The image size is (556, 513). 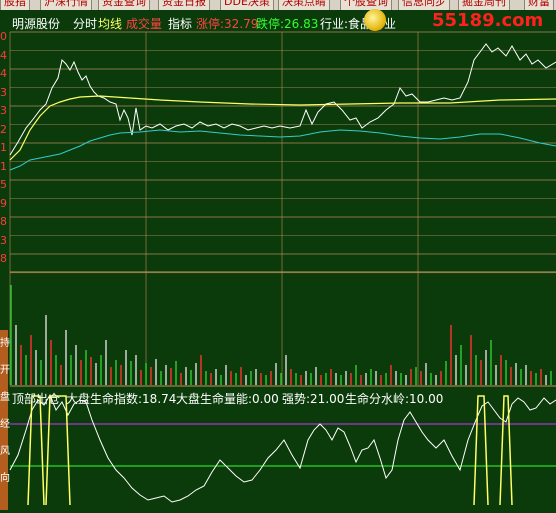 I want to click on indicator-water: 生命分水岭:10.00, so click(x=394, y=399).